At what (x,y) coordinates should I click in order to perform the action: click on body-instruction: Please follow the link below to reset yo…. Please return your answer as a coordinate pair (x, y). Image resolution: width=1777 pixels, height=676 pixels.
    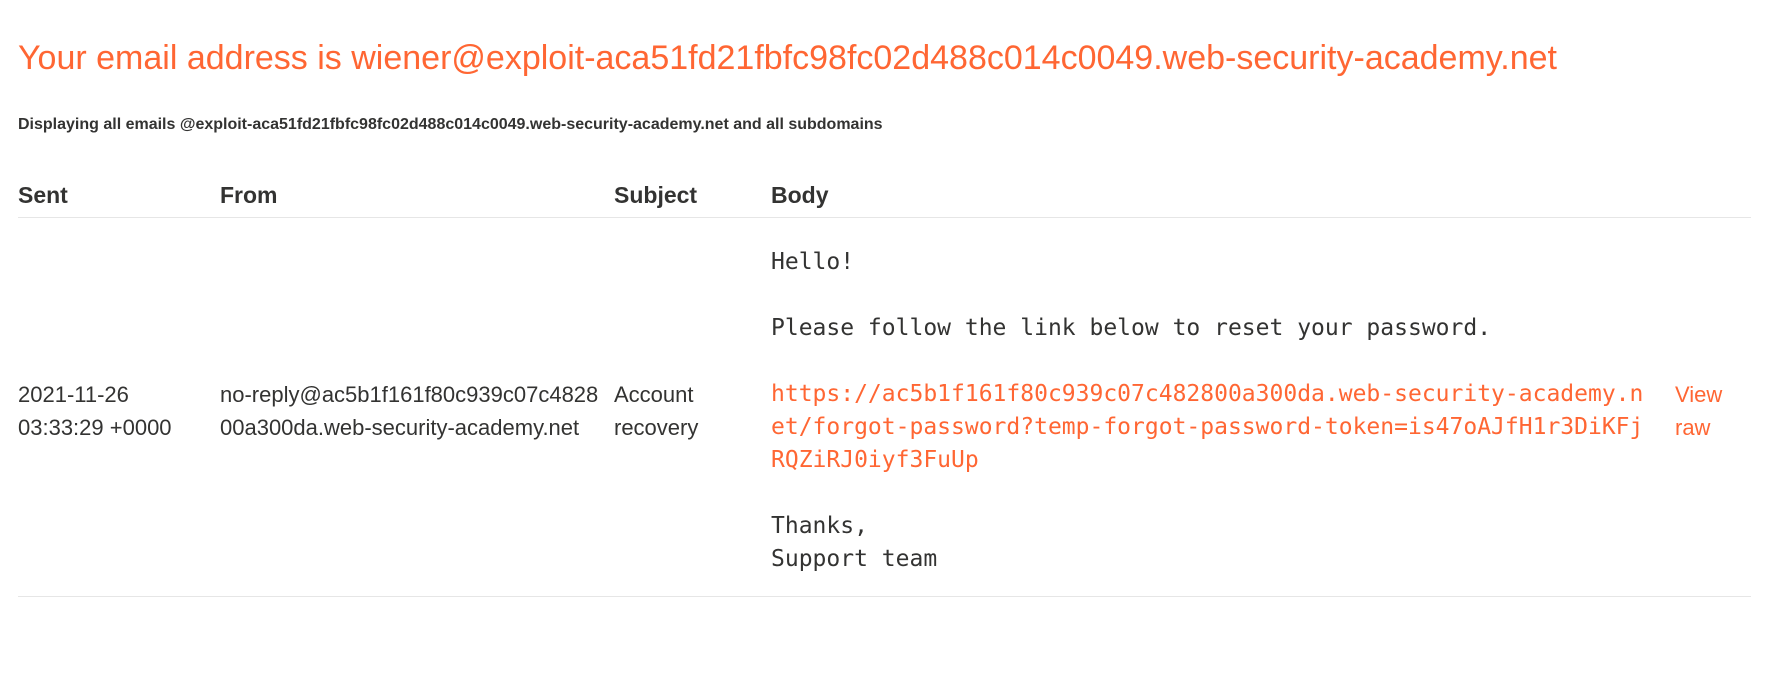
    Looking at the image, I should click on (1131, 328).